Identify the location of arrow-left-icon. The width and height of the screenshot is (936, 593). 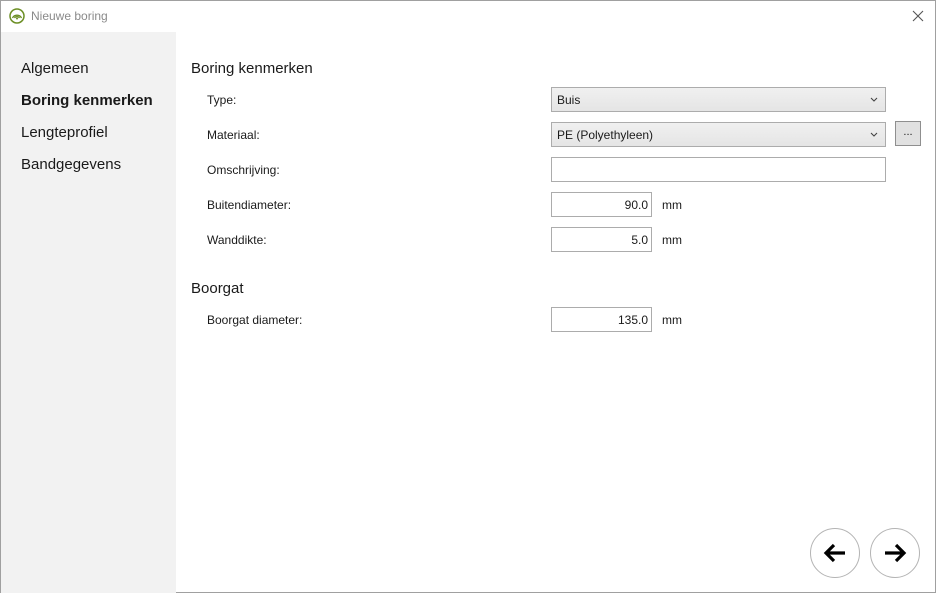
(834, 553).